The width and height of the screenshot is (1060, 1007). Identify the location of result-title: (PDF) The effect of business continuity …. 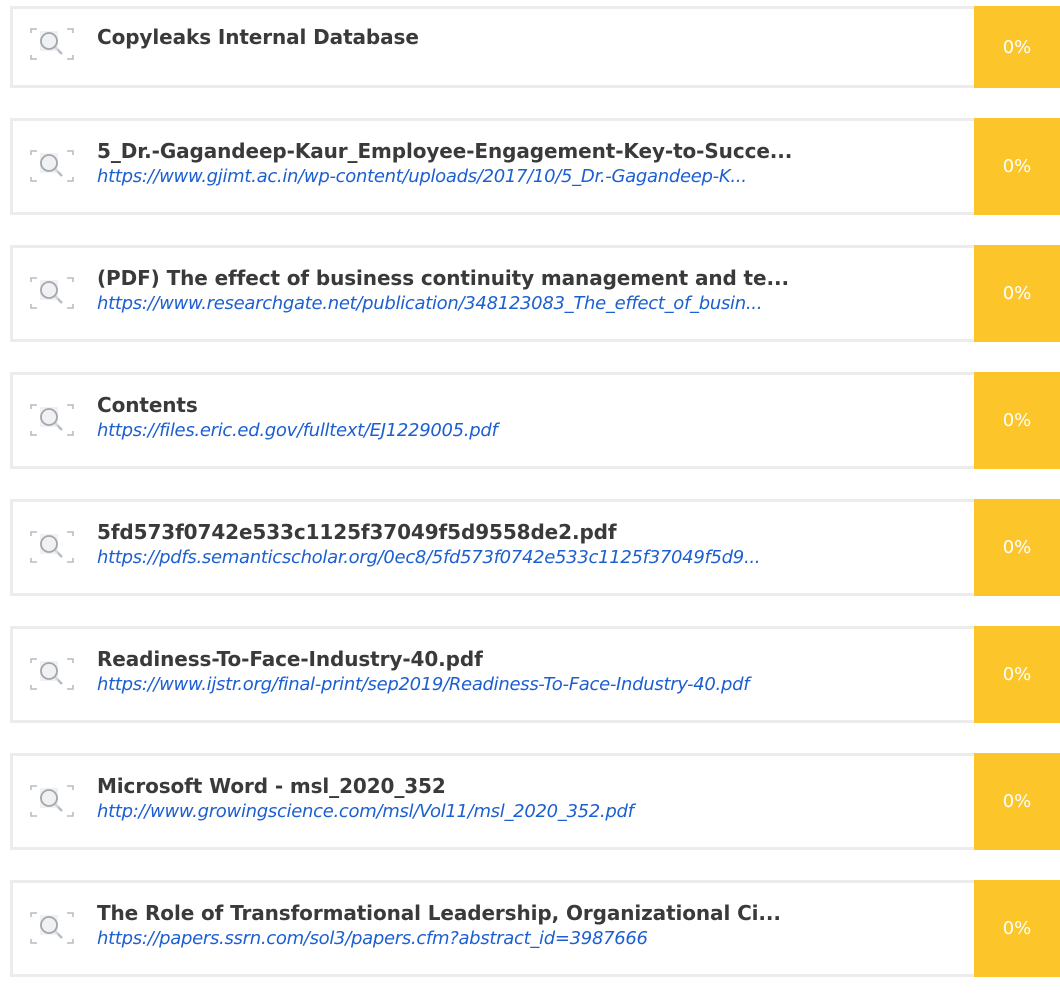
(483, 278).